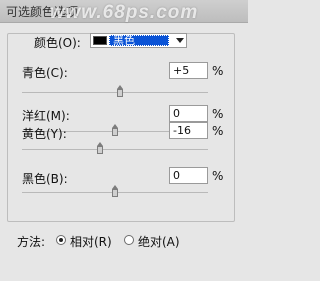 The height and width of the screenshot is (281, 320). What do you see at coordinates (180, 40) in the screenshot?
I see `chevron-down-icon` at bounding box center [180, 40].